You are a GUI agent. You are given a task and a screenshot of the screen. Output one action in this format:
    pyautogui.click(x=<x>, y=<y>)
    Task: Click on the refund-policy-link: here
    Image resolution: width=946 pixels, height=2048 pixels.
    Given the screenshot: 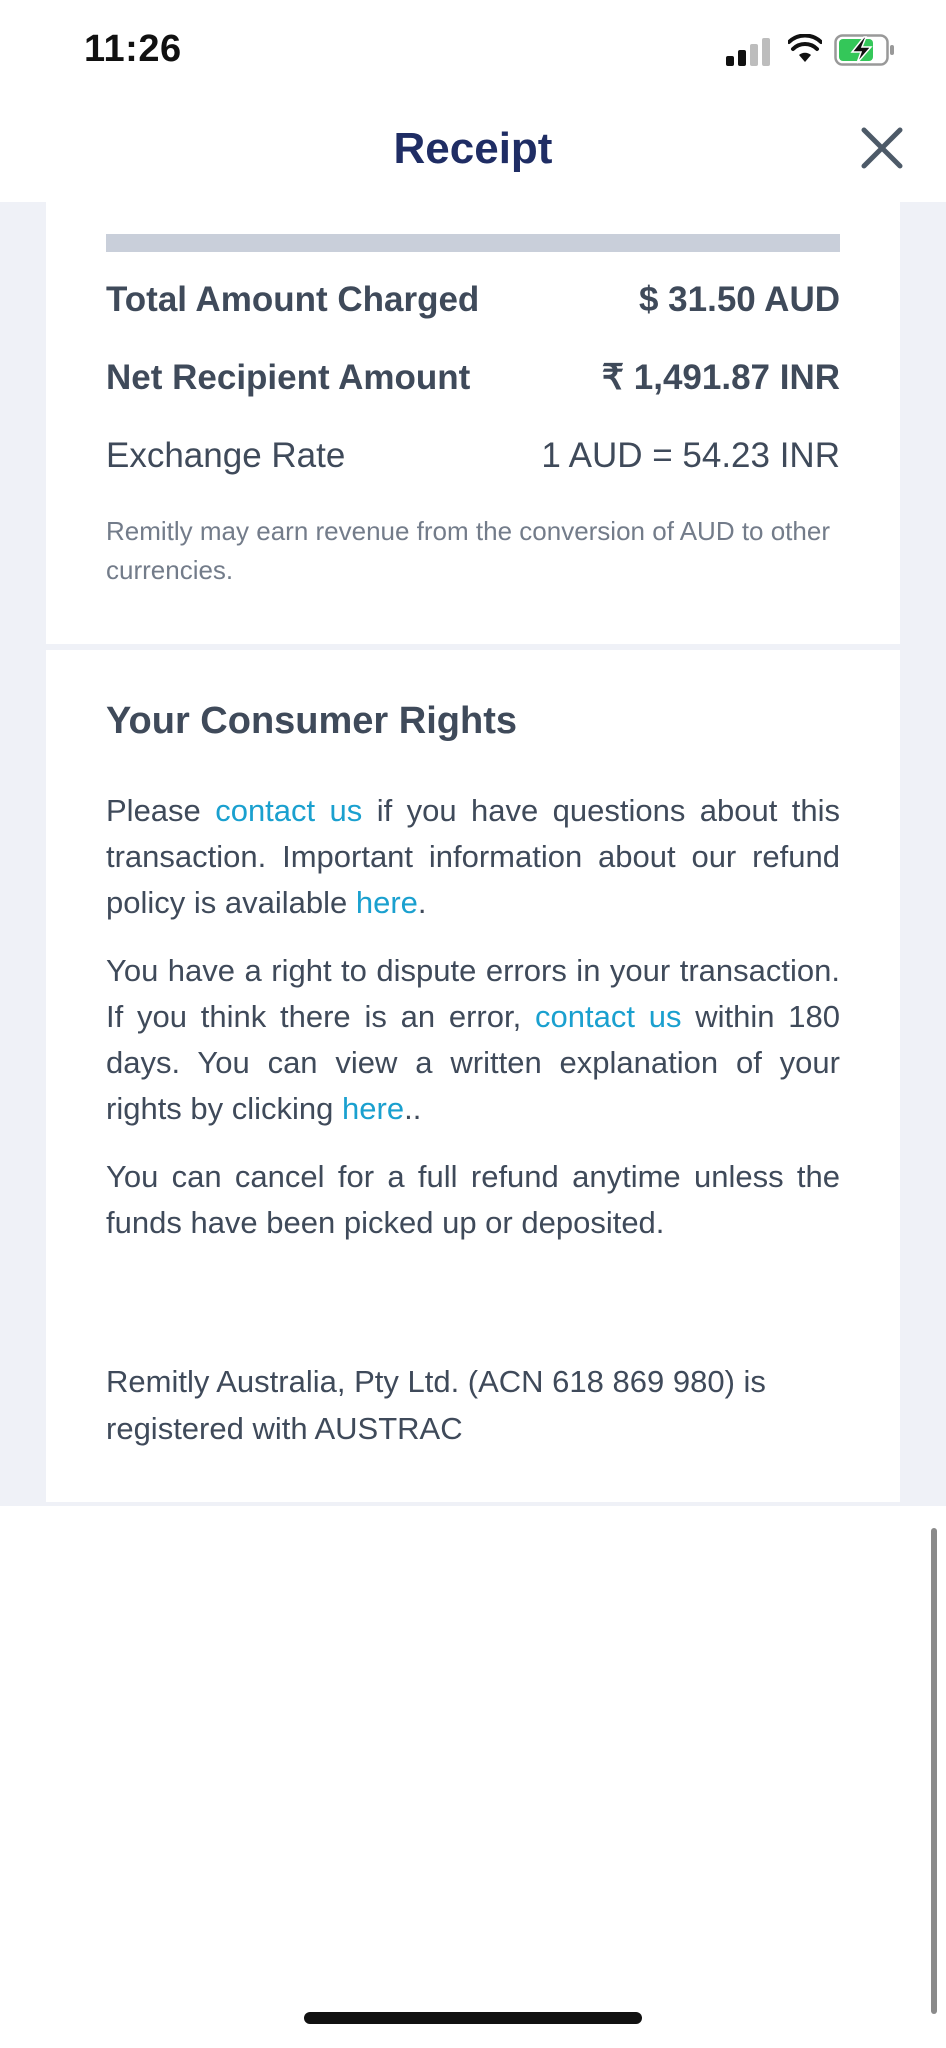 What is the action you would take?
    pyautogui.click(x=387, y=902)
    